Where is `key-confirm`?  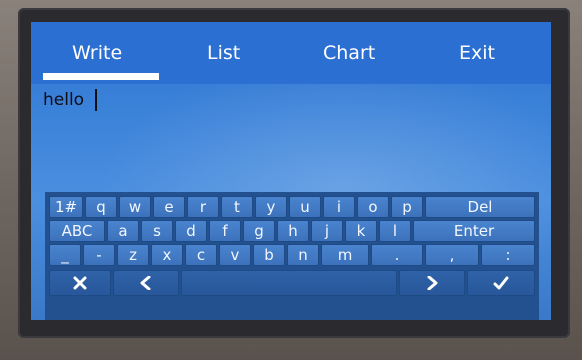 key-confirm is located at coordinates (501, 283).